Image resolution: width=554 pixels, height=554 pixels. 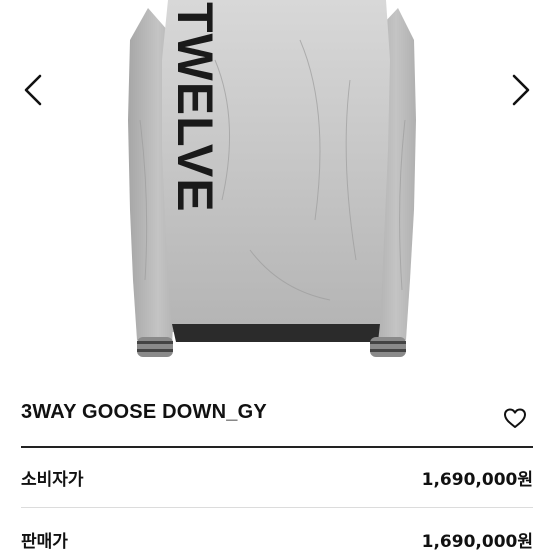 I want to click on retail-price-label: 소비자가, so click(x=52, y=480).